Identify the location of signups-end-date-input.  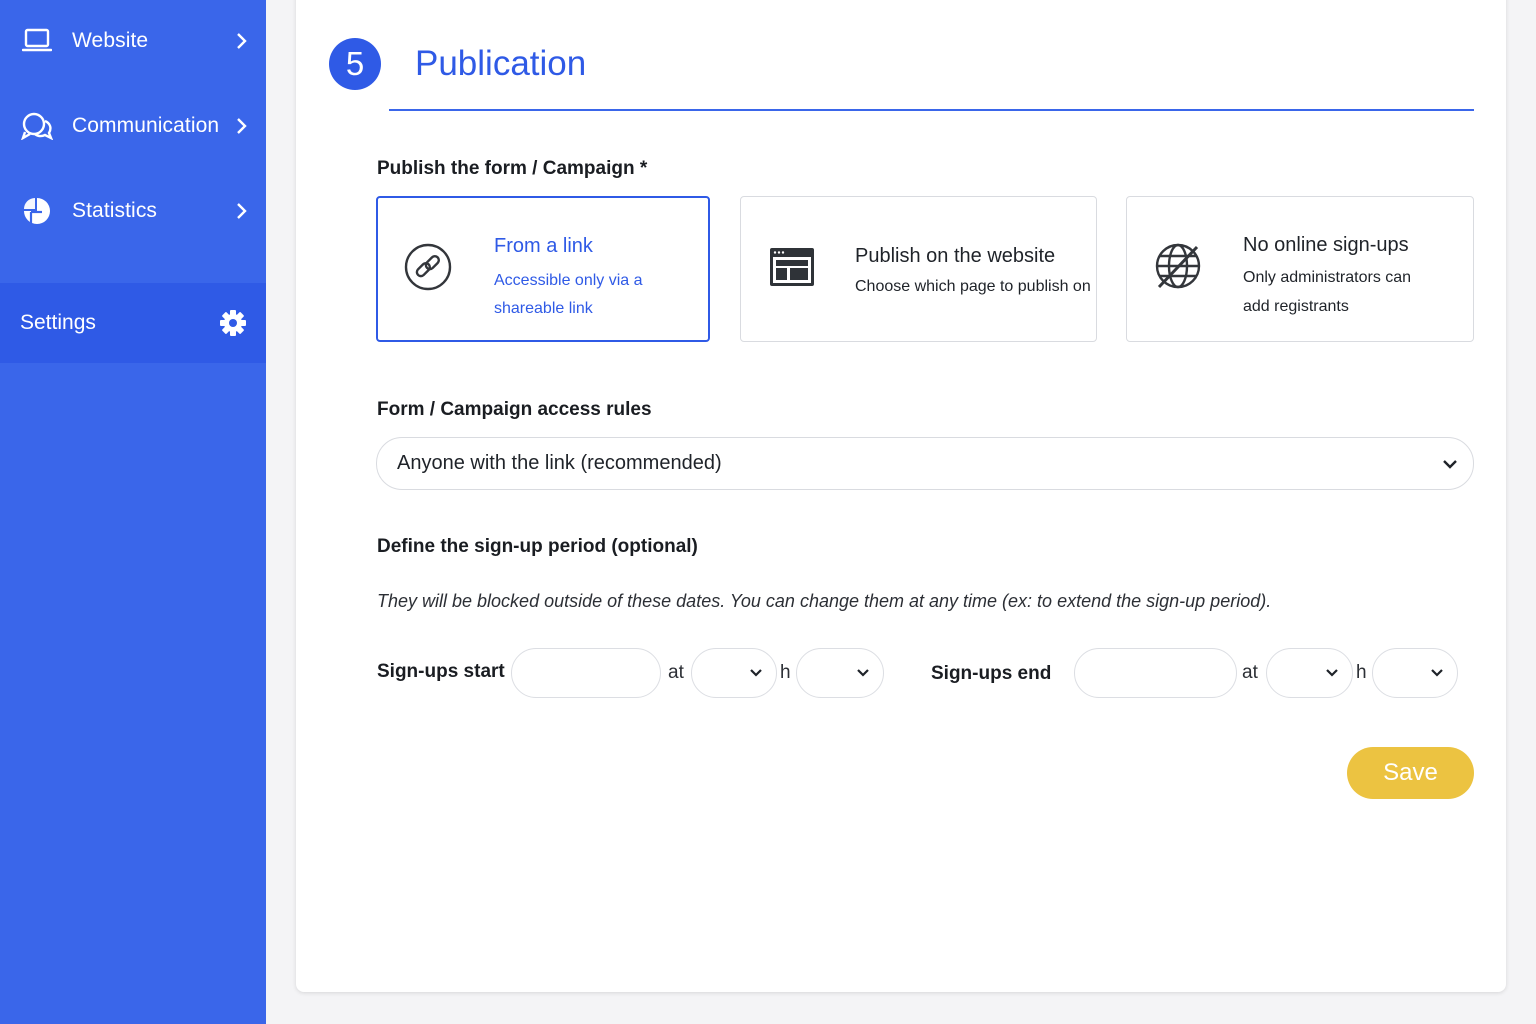
(1155, 673).